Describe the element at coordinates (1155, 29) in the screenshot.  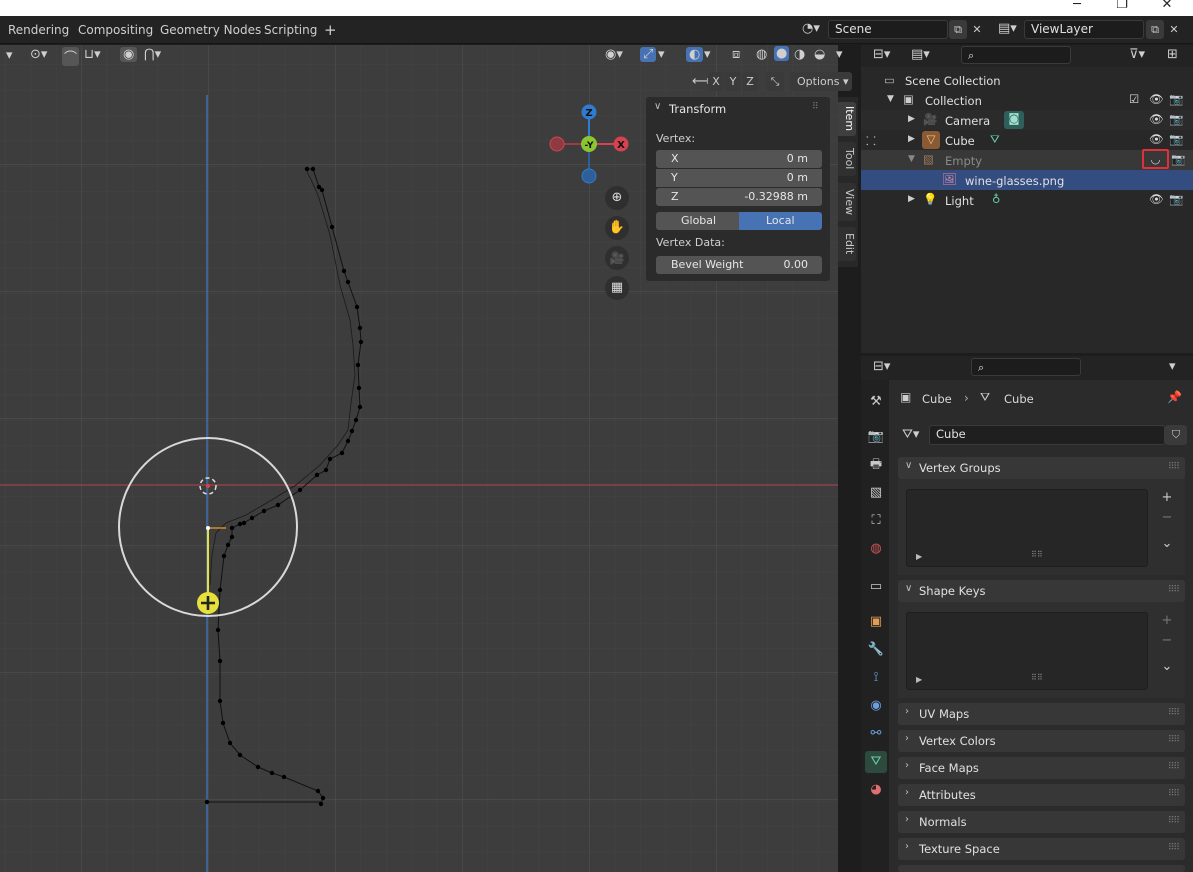
I see `copy-view-layer-icon: ⧉` at that location.